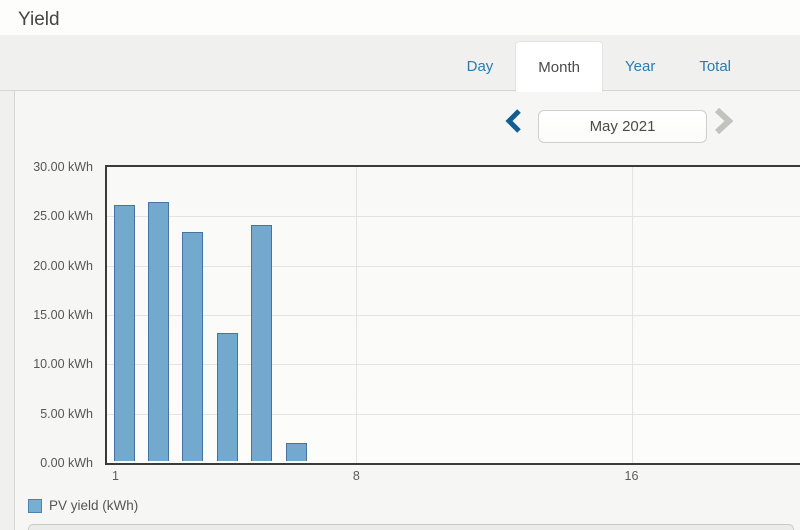 This screenshot has height=530, width=800. Describe the element at coordinates (559, 66) in the screenshot. I see `tab-month: Month` at that location.